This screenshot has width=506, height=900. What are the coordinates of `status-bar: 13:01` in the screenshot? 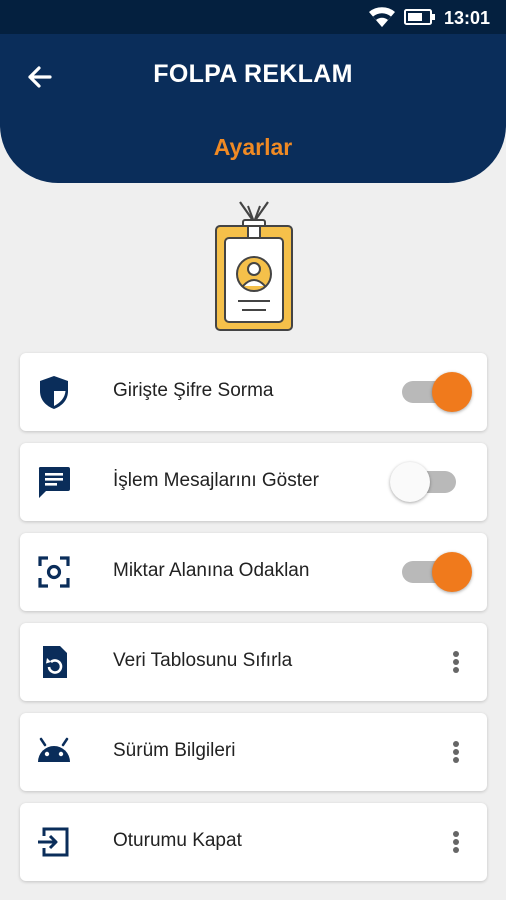 It's located at (253, 17).